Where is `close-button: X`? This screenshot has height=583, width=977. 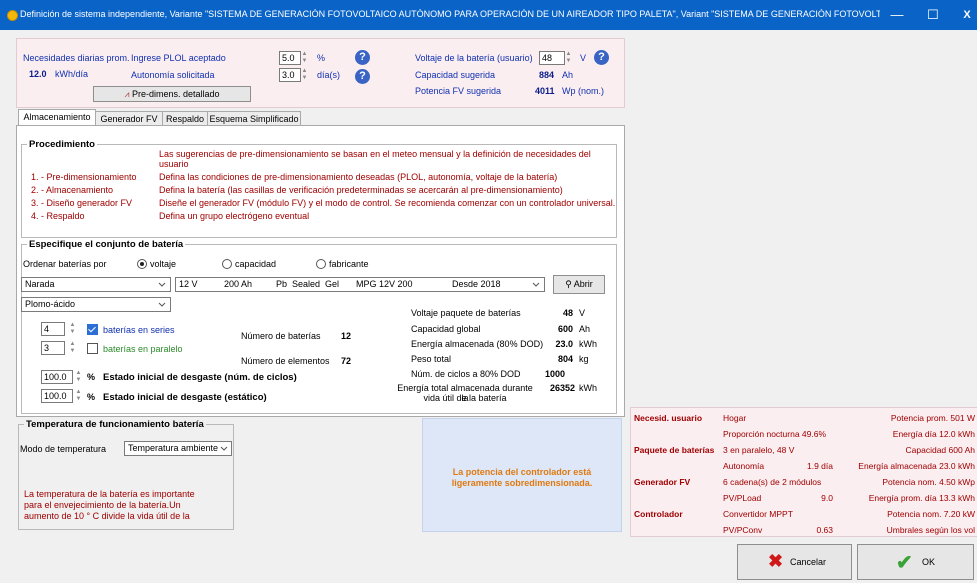
close-button: X is located at coordinates (967, 15).